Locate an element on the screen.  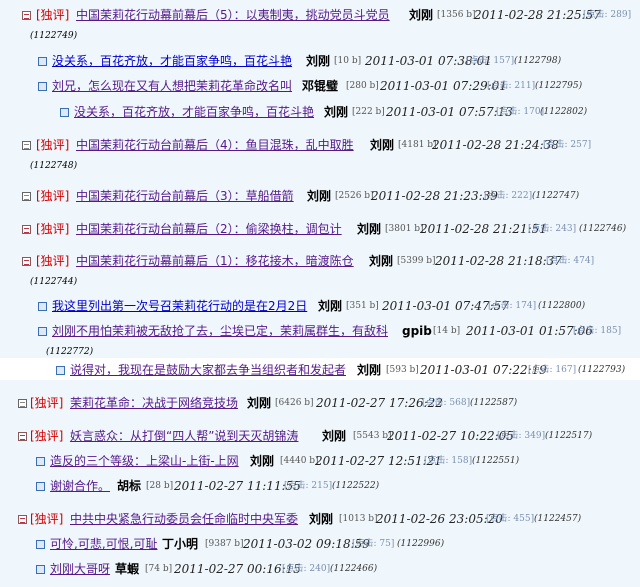
click-count: [点击: 185] is located at coordinates (597, 331).